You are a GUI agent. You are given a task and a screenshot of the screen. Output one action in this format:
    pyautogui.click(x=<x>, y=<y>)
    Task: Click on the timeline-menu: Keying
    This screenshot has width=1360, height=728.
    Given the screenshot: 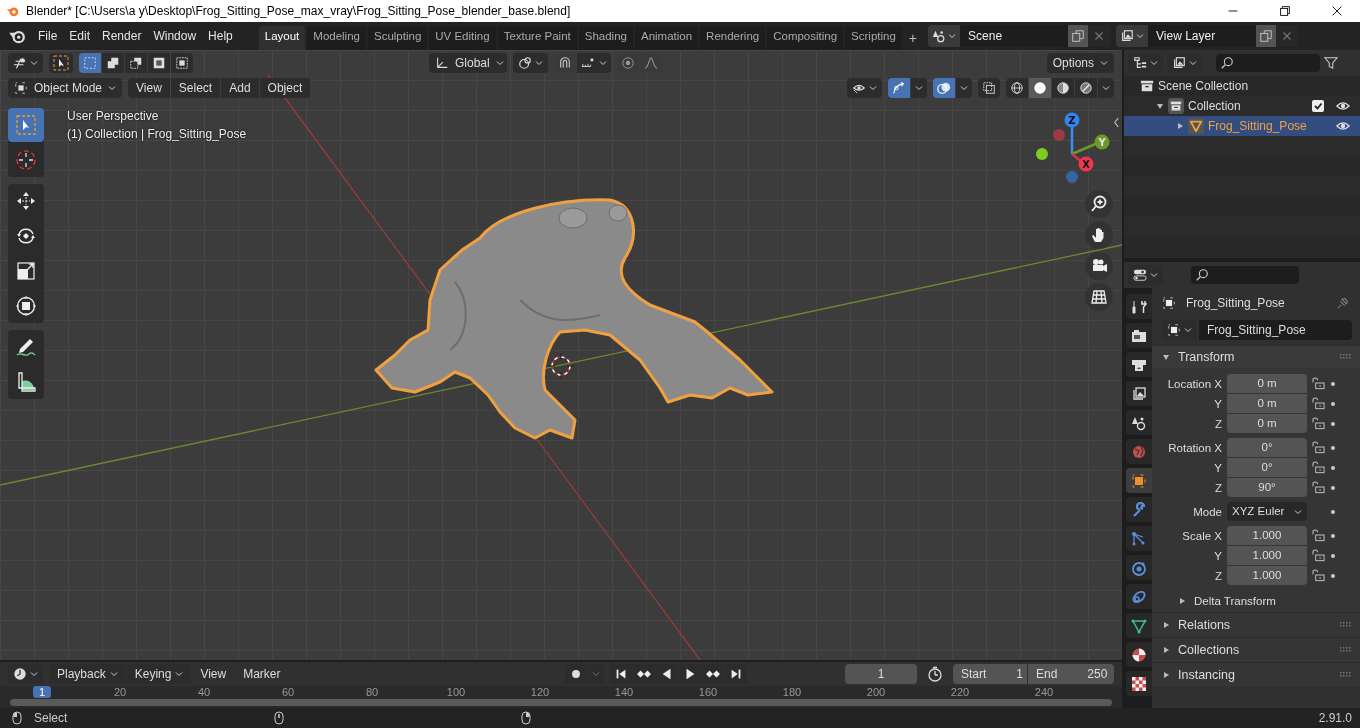 What is the action you would take?
    pyautogui.click(x=159, y=674)
    